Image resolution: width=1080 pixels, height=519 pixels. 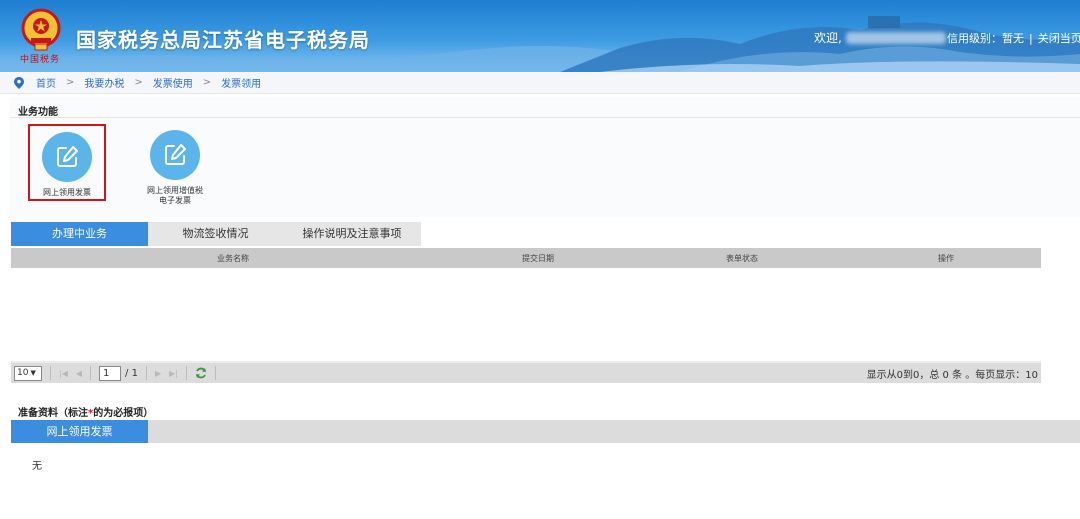 I want to click on breadcrumb-tax-handling: 我要办税, so click(x=104, y=82).